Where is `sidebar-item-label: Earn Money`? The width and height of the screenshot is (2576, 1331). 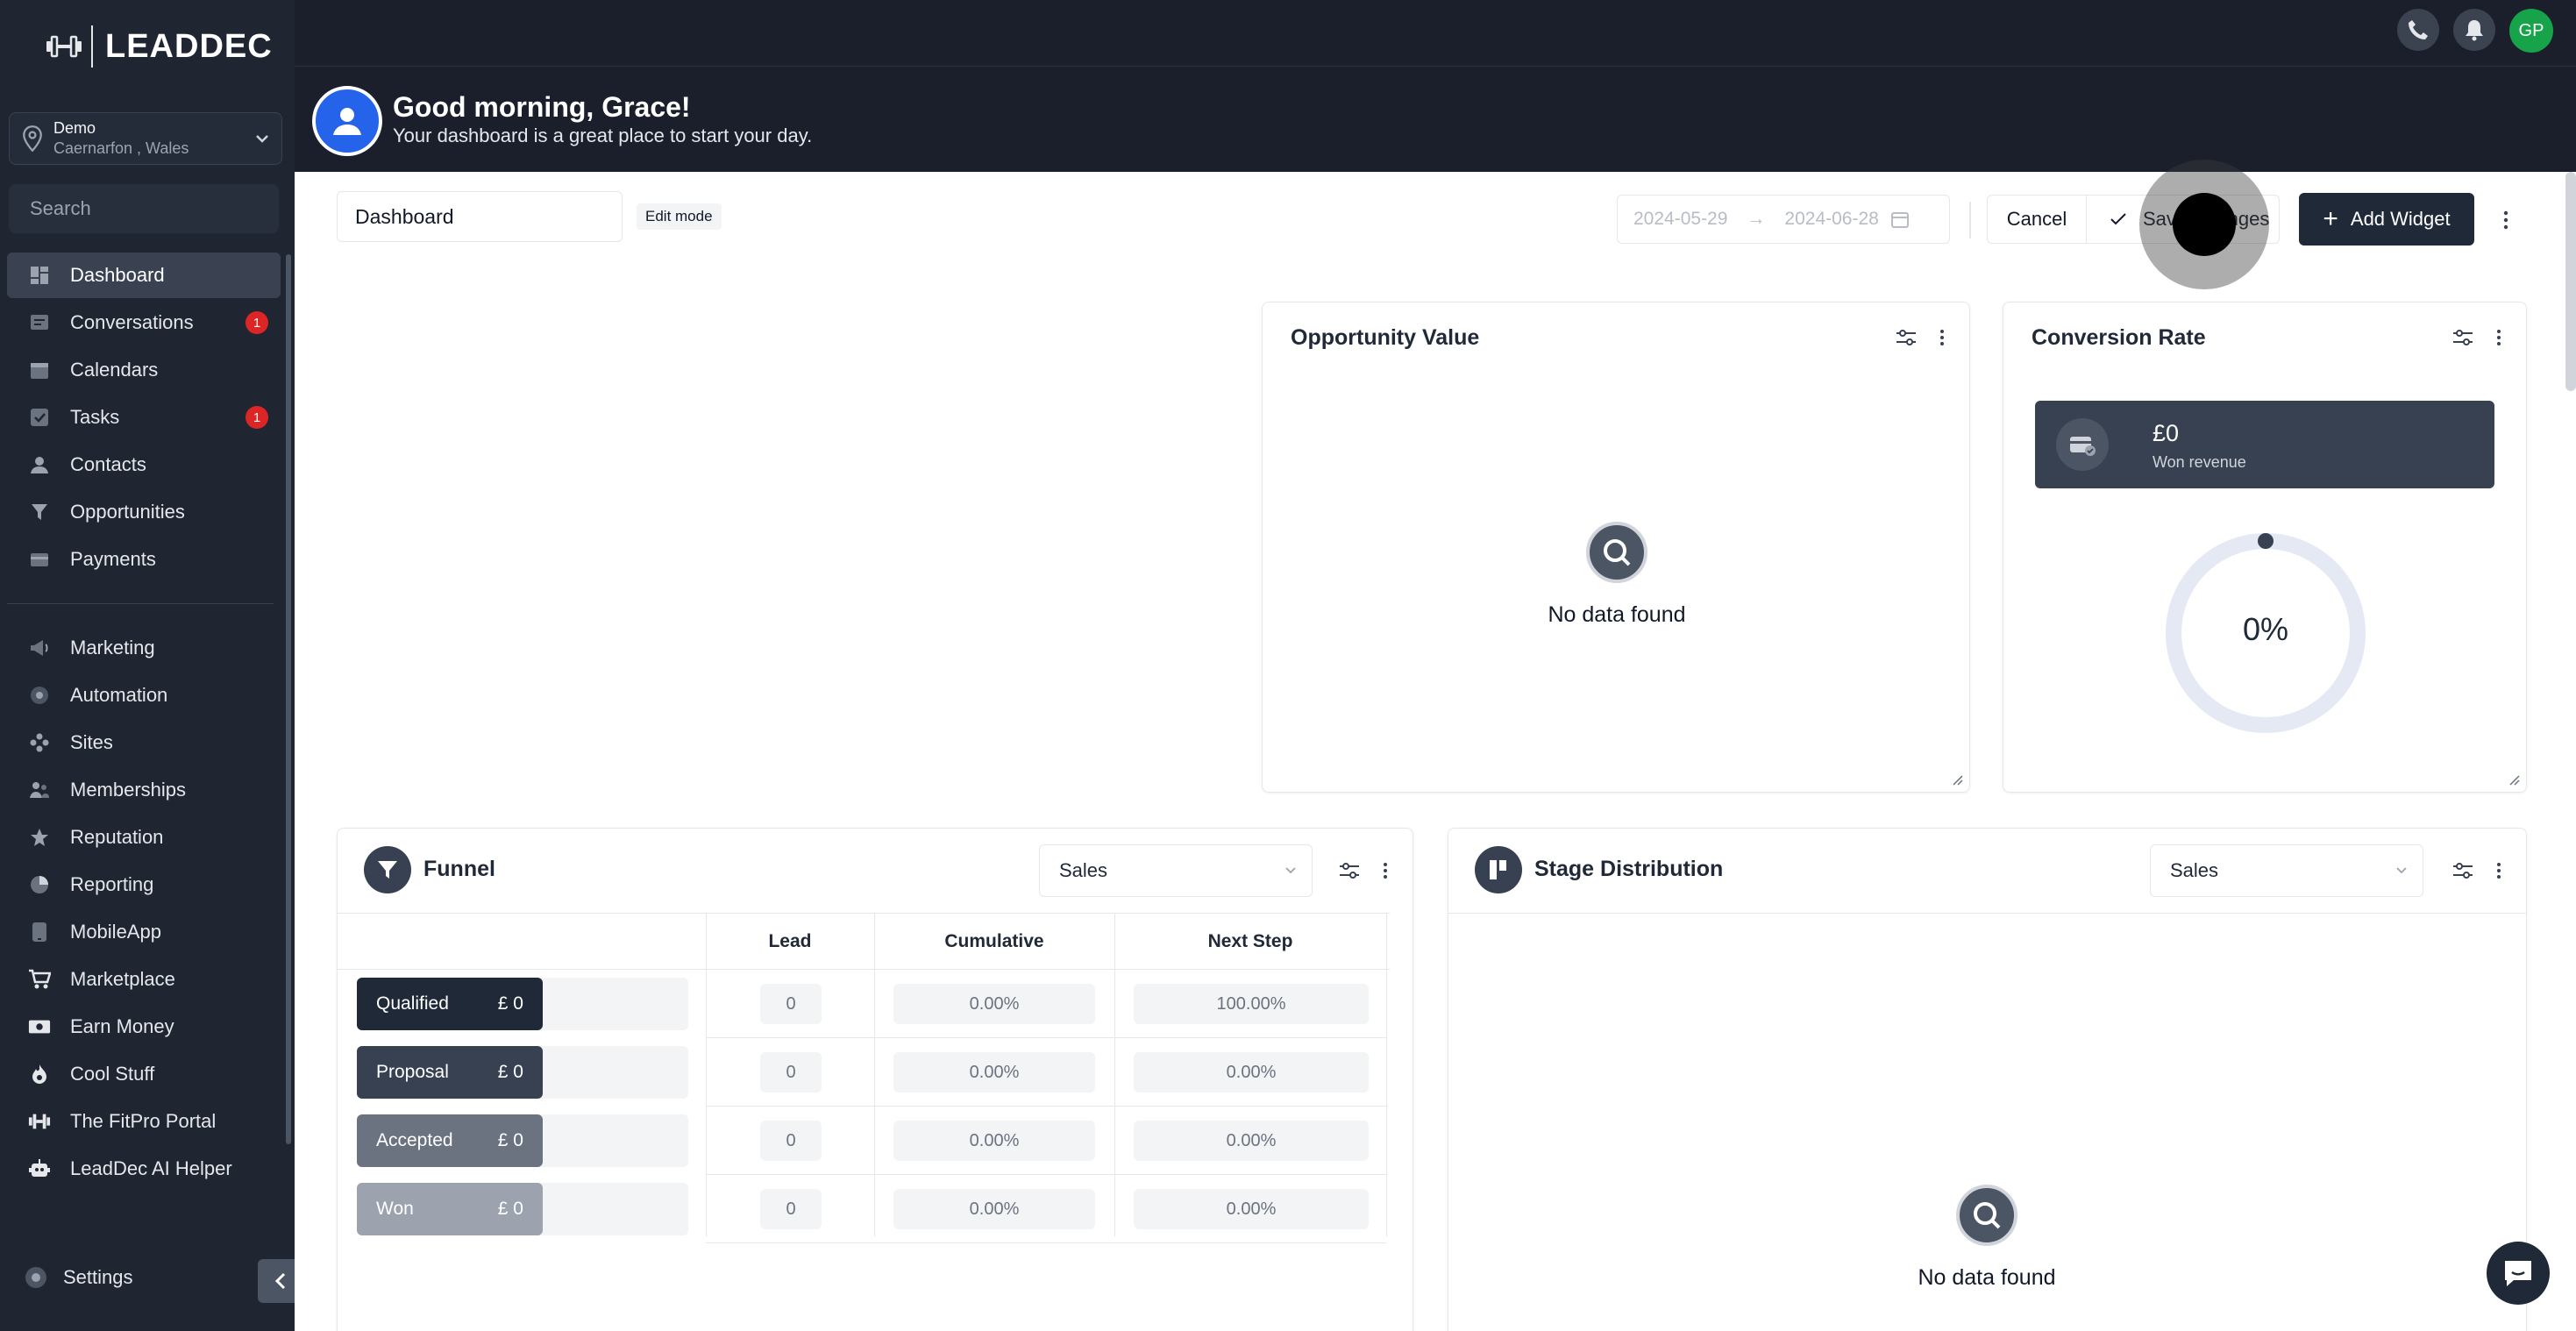 sidebar-item-label: Earn Money is located at coordinates (122, 1026).